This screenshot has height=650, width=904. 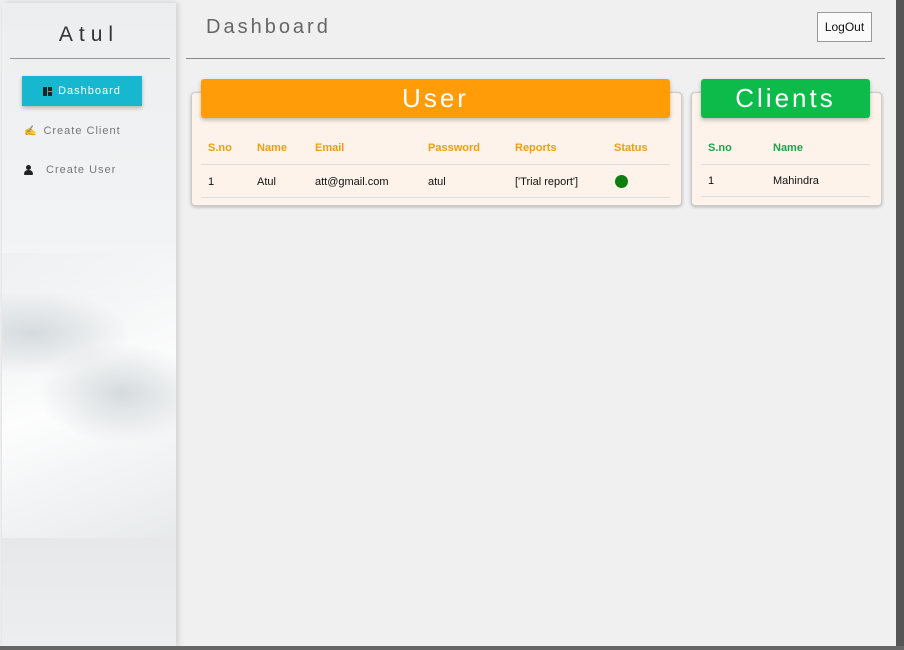 What do you see at coordinates (81, 170) in the screenshot?
I see `sidebar-item-label: Create User` at bounding box center [81, 170].